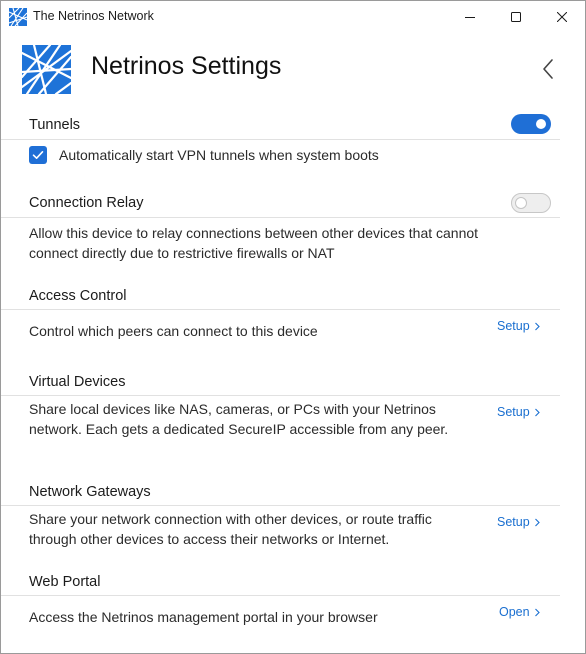 The image size is (586, 654). Describe the element at coordinates (77, 382) in the screenshot. I see `virtual-devices-title: Virtual Devices` at that location.